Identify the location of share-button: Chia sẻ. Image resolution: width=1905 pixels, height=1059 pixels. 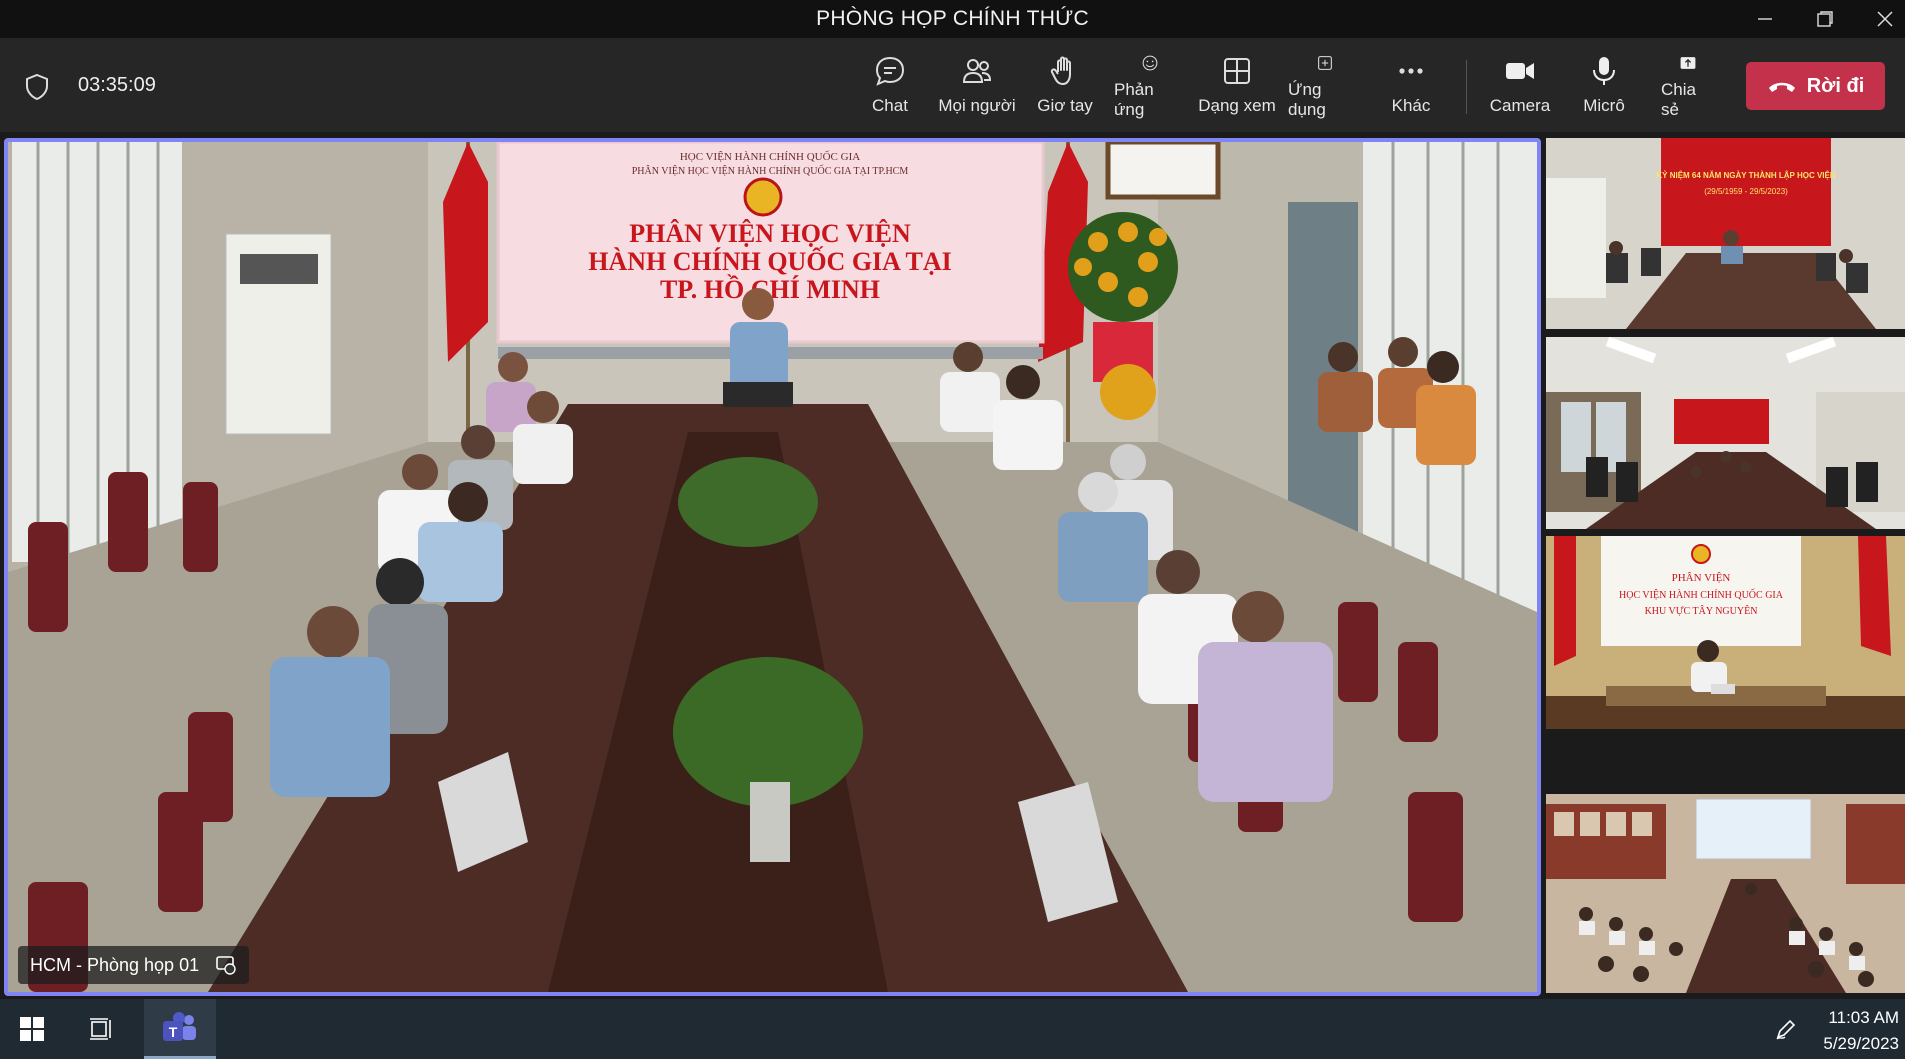
(1688, 87).